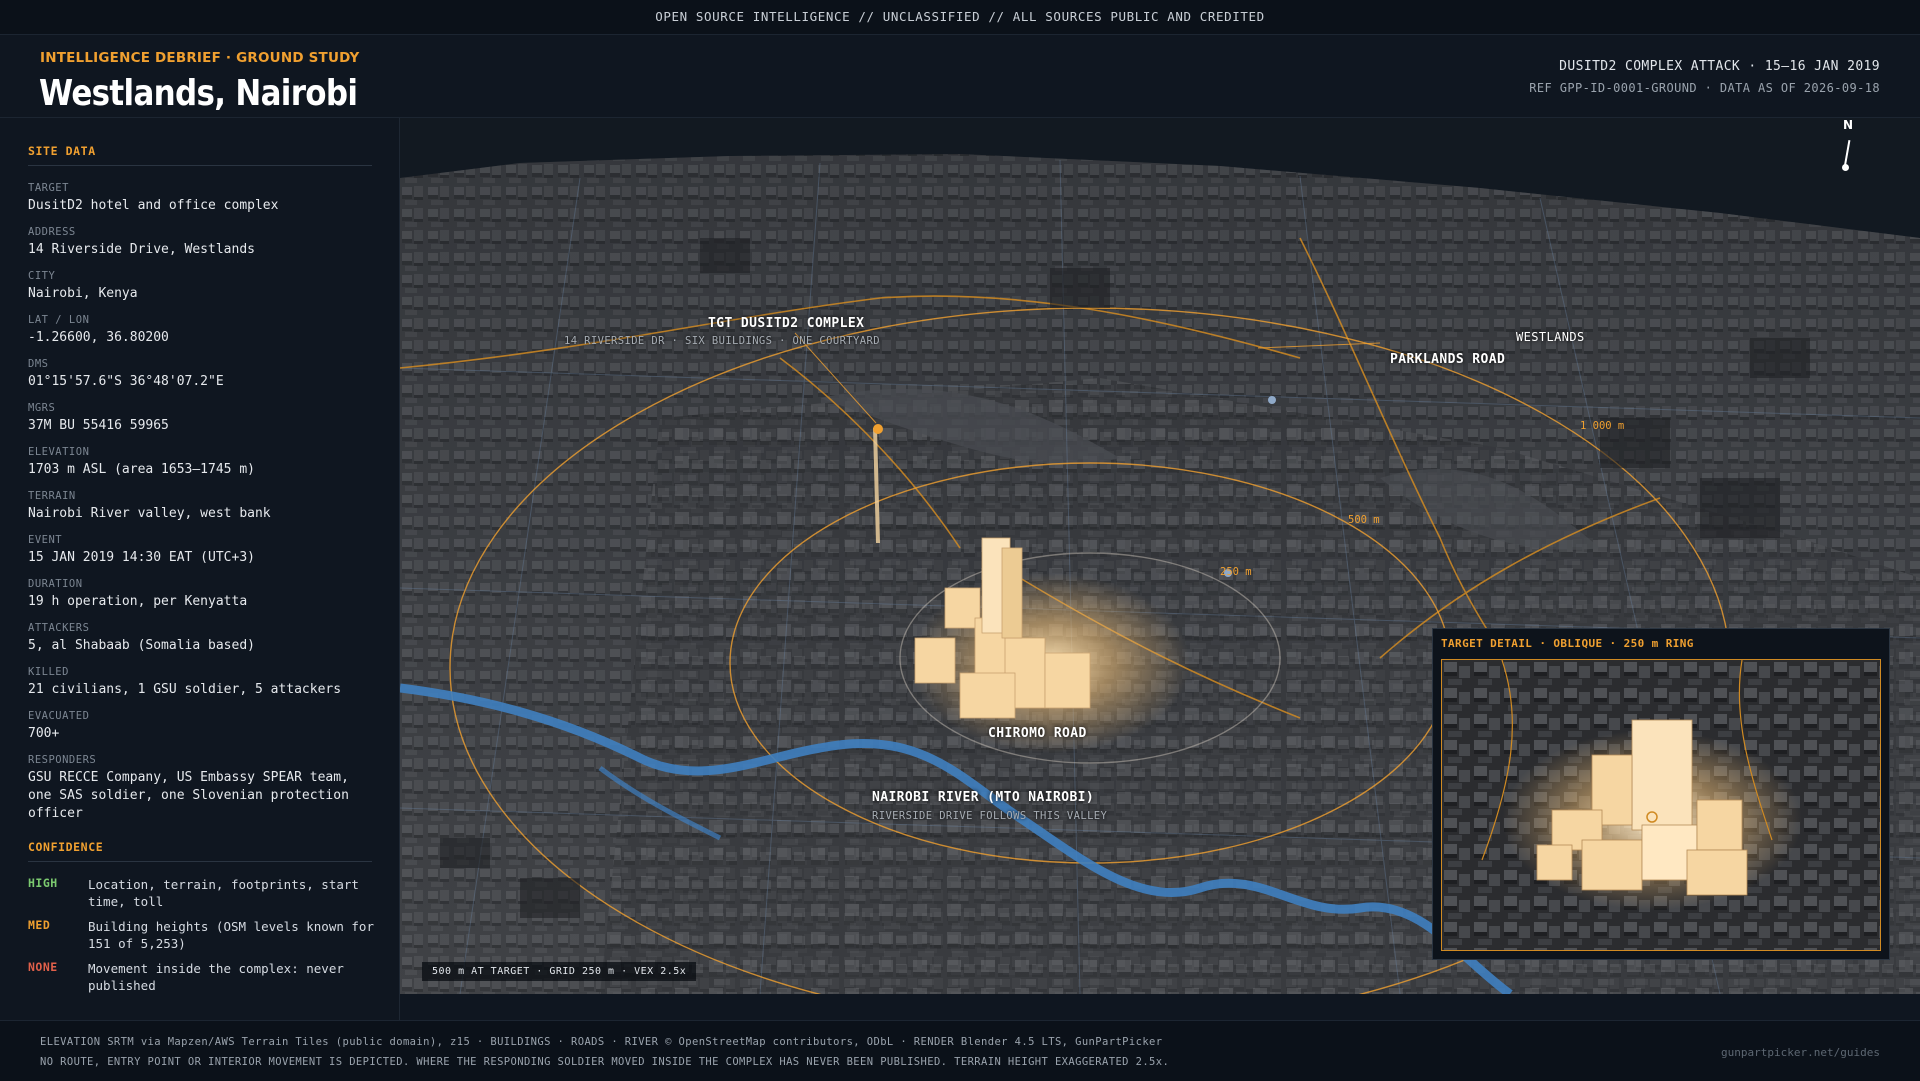  What do you see at coordinates (141, 469) in the screenshot?
I see `field-value: 1703 m ASL (area 1653–1745 m)` at bounding box center [141, 469].